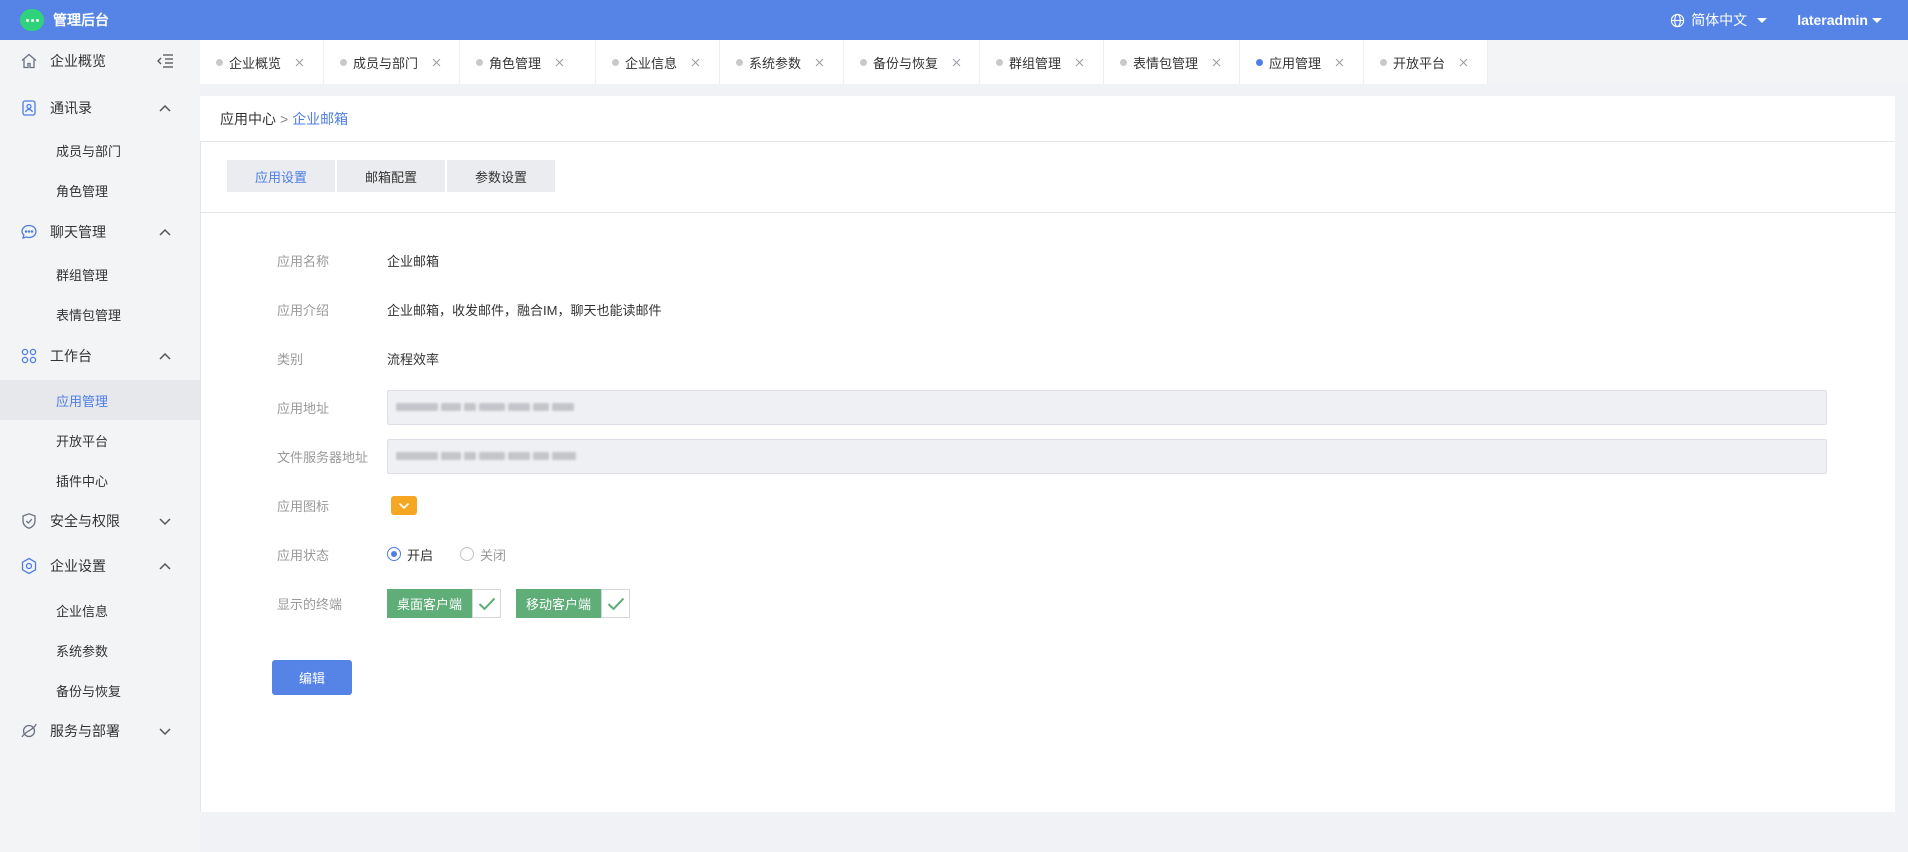 The height and width of the screenshot is (852, 1908). I want to click on form-row-terminals: 显示的终端 桌面客户端 移动客户端, so click(1048, 603).